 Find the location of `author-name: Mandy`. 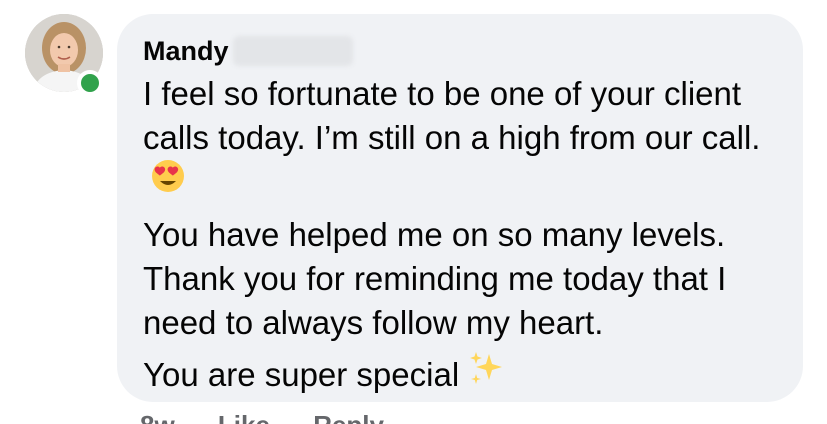

author-name: Mandy is located at coordinates (186, 51).